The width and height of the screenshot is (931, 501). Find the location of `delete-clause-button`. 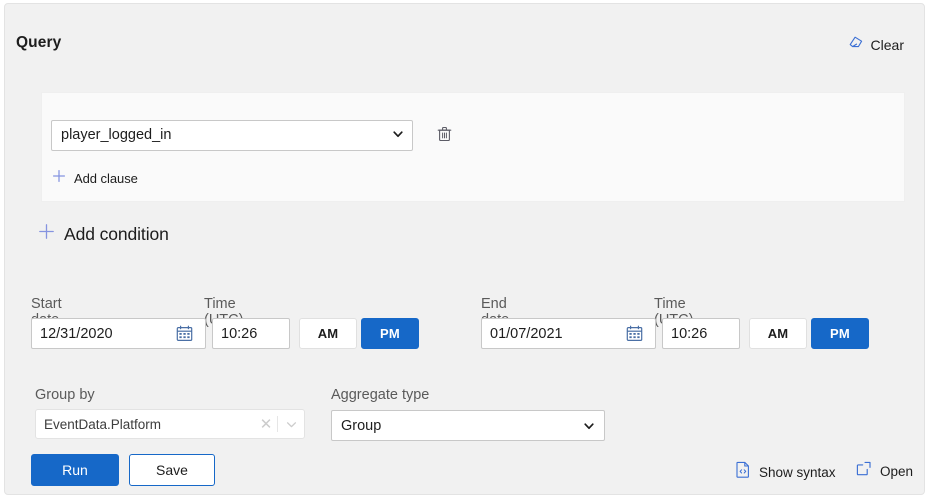

delete-clause-button is located at coordinates (444, 136).